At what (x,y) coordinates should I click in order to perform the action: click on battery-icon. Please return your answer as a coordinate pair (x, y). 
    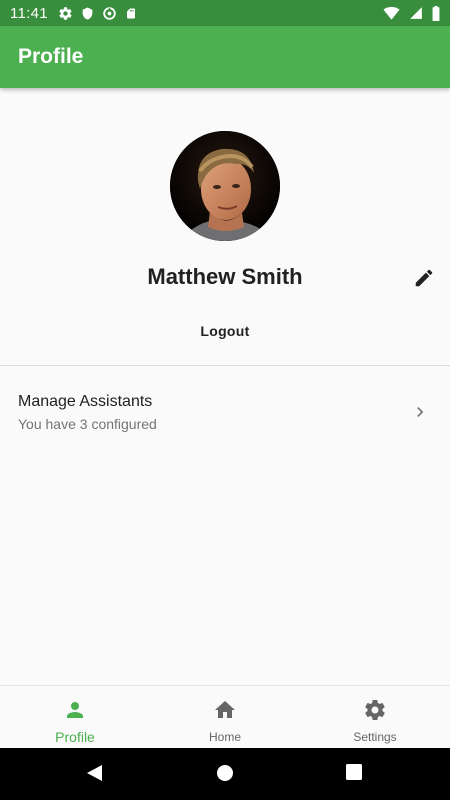
    Looking at the image, I should click on (436, 13).